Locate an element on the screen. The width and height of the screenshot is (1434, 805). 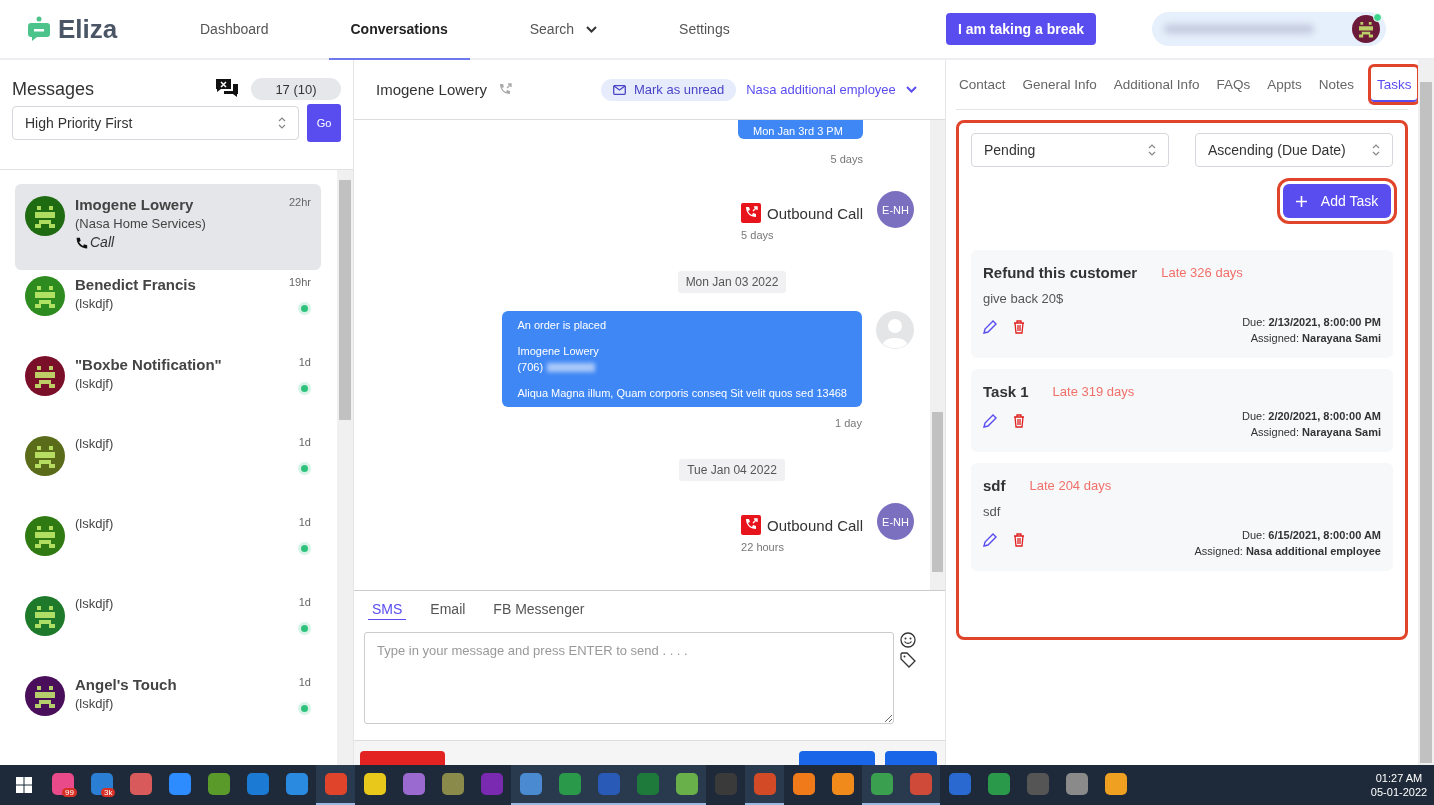
contact-name: Benedict Francis is located at coordinates (136, 284).